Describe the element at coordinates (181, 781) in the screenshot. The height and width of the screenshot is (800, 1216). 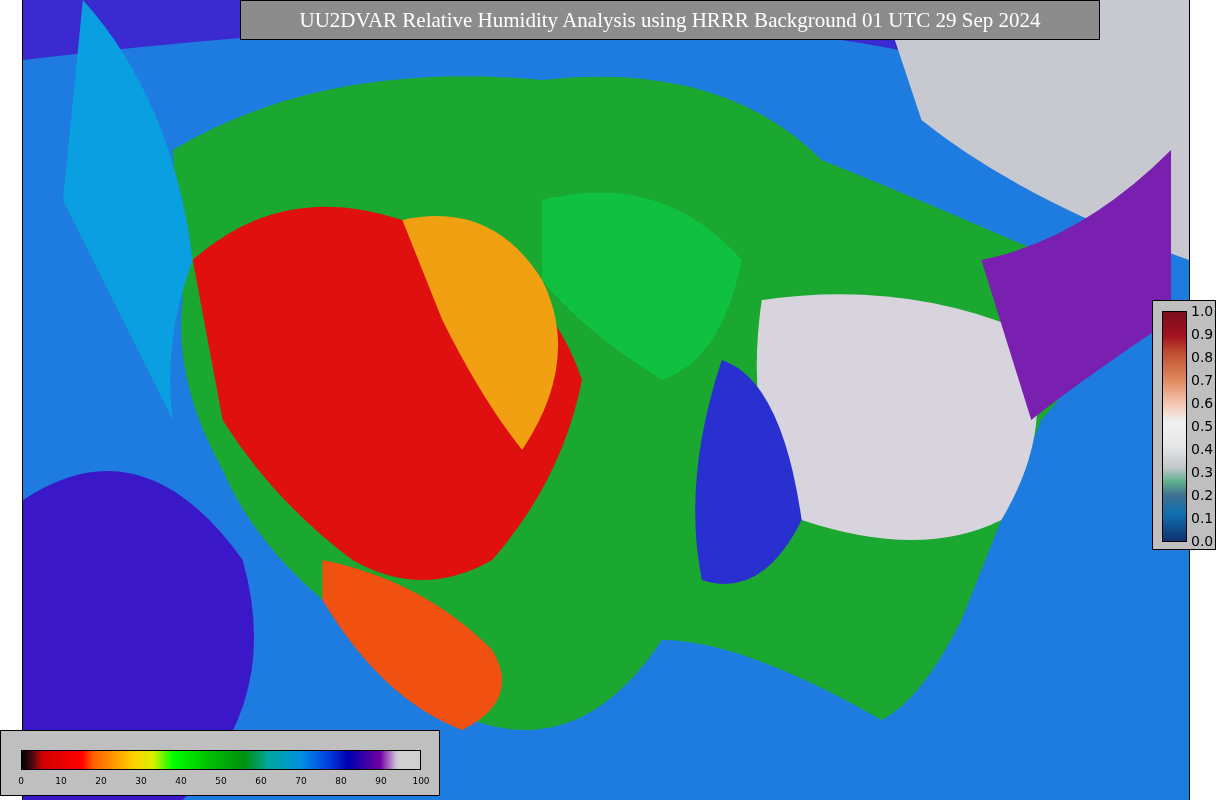
I see `tick-label: 40` at that location.